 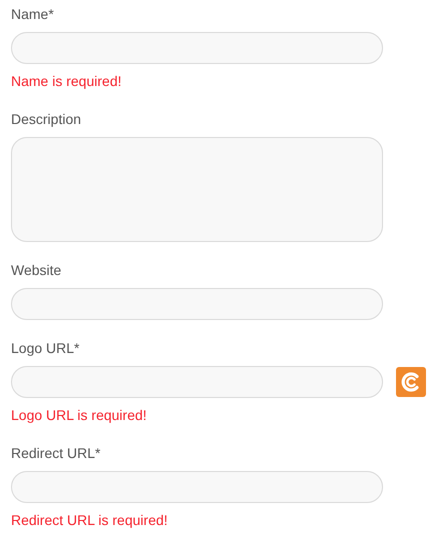 I want to click on field-label: Website, so click(x=36, y=270).